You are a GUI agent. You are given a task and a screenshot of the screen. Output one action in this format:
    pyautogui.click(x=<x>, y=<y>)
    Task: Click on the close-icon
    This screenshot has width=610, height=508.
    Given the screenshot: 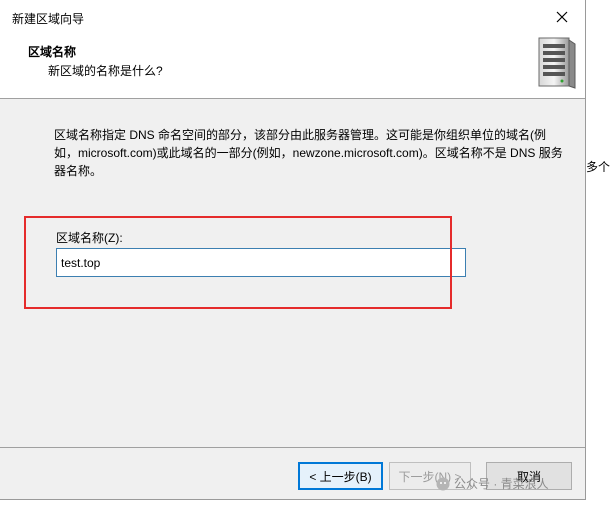 What is the action you would take?
    pyautogui.click(x=562, y=16)
    